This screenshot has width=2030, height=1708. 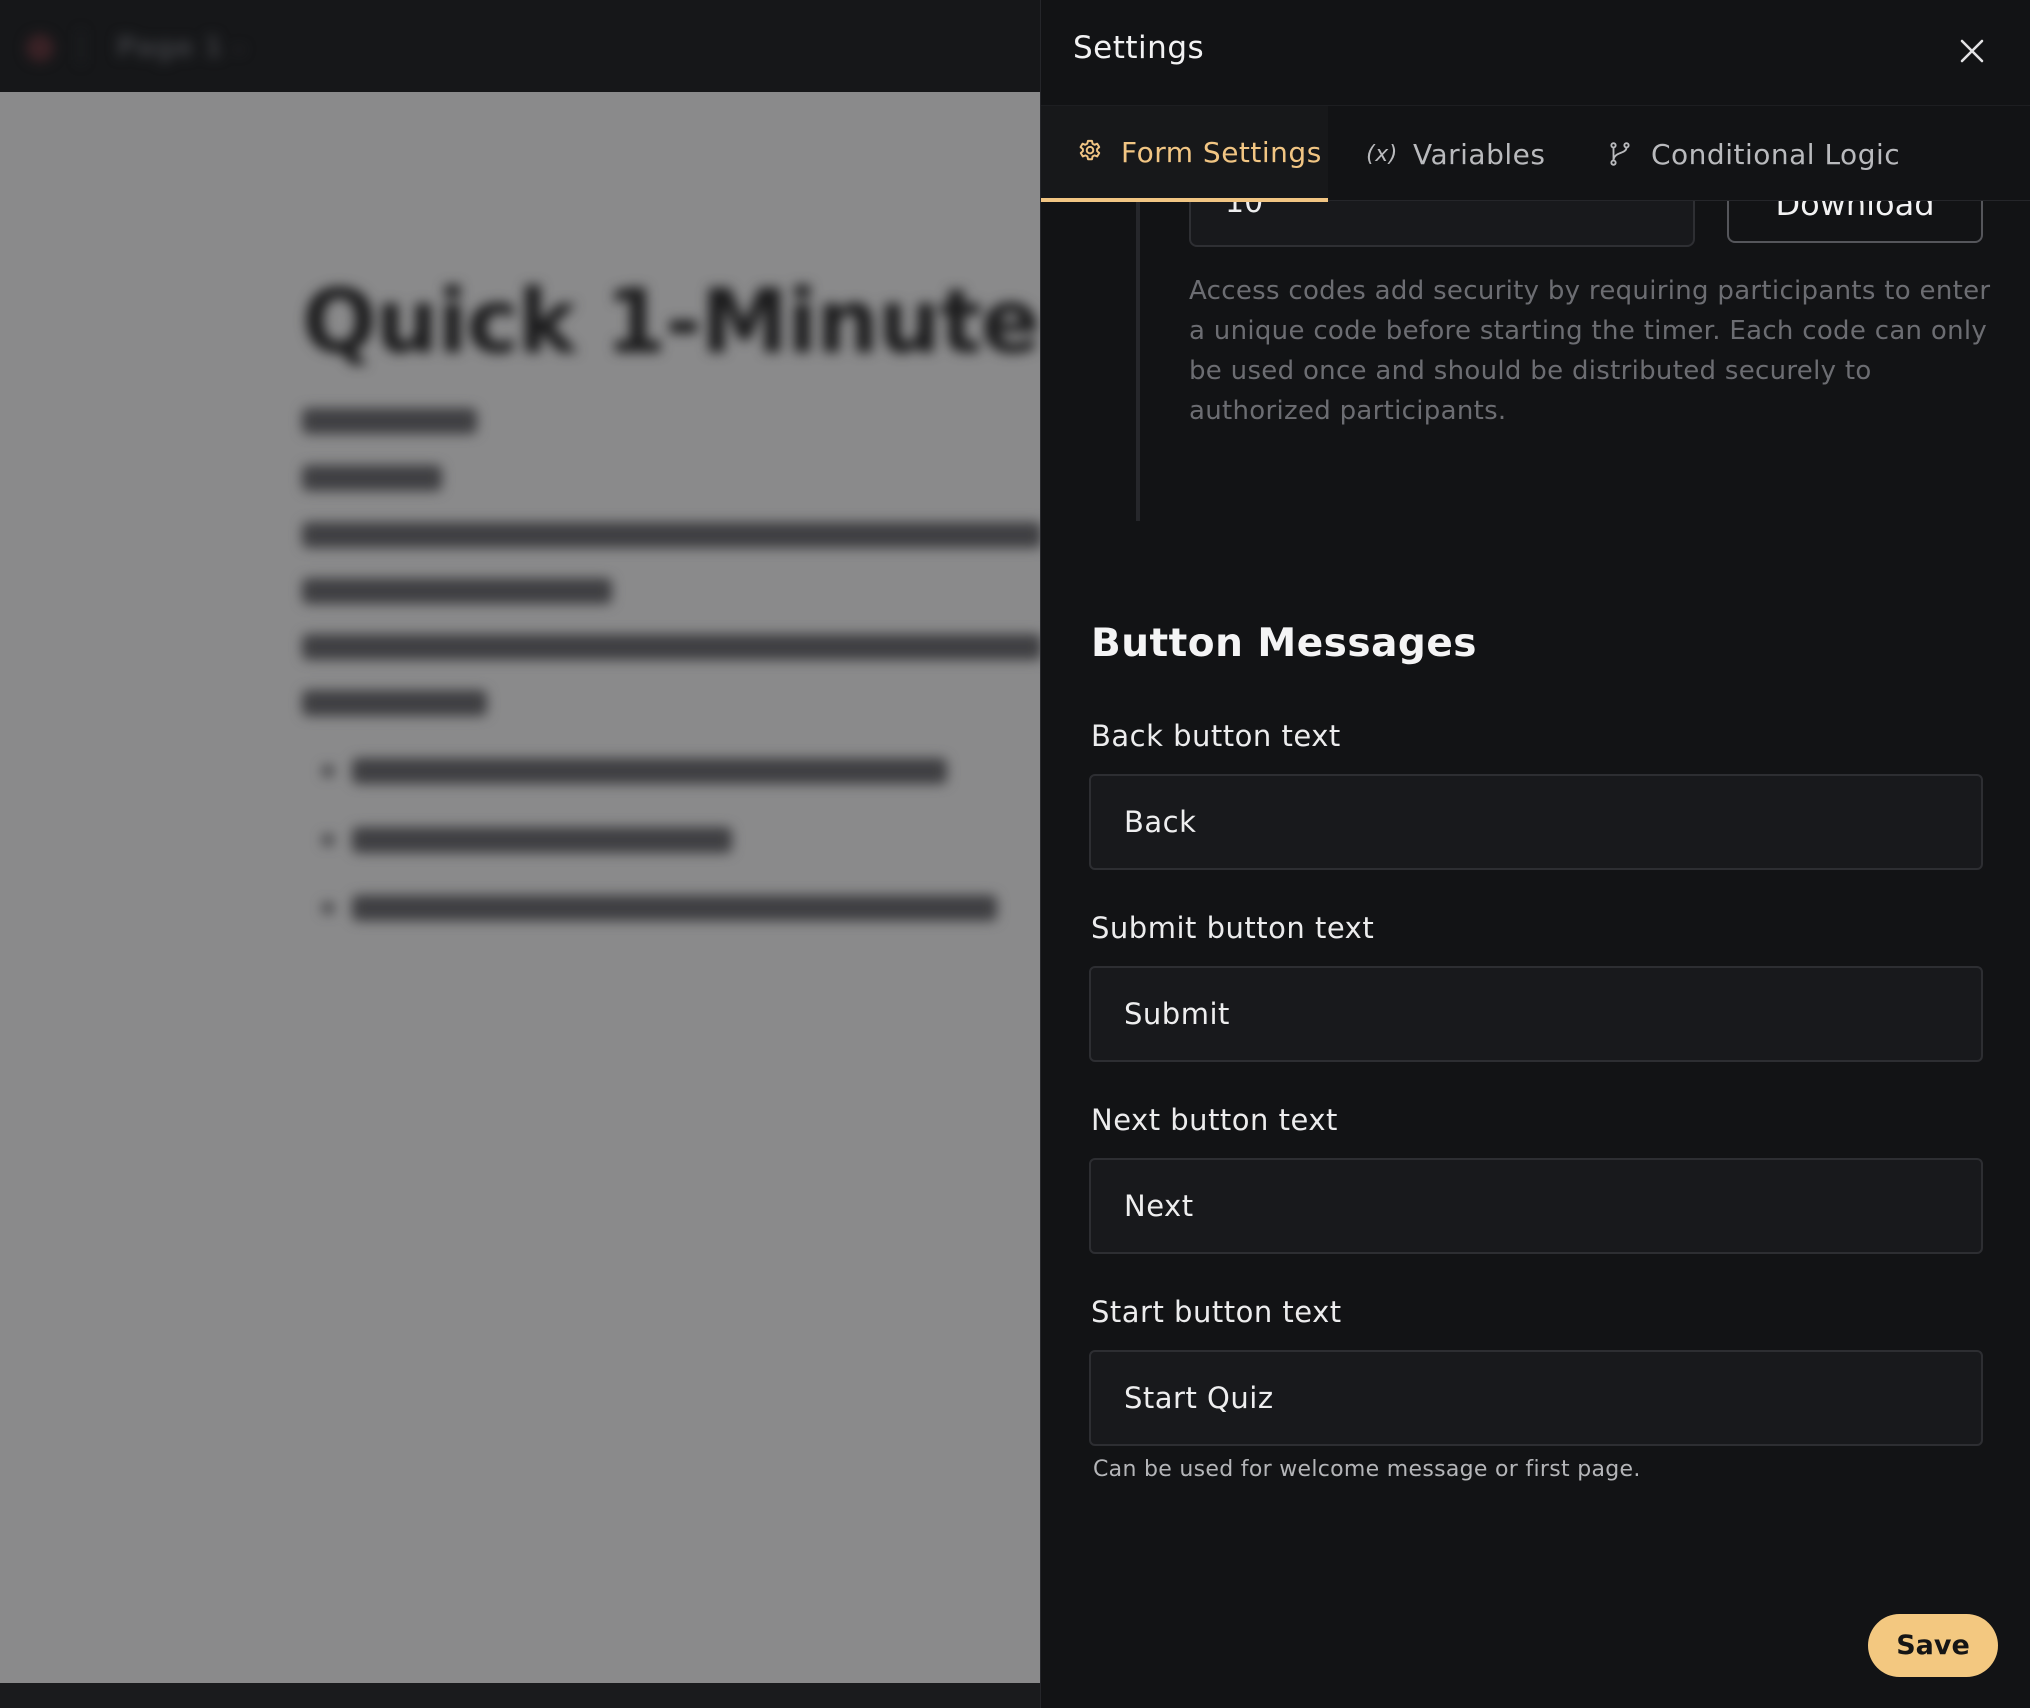 I want to click on background-logo, so click(x=40, y=48).